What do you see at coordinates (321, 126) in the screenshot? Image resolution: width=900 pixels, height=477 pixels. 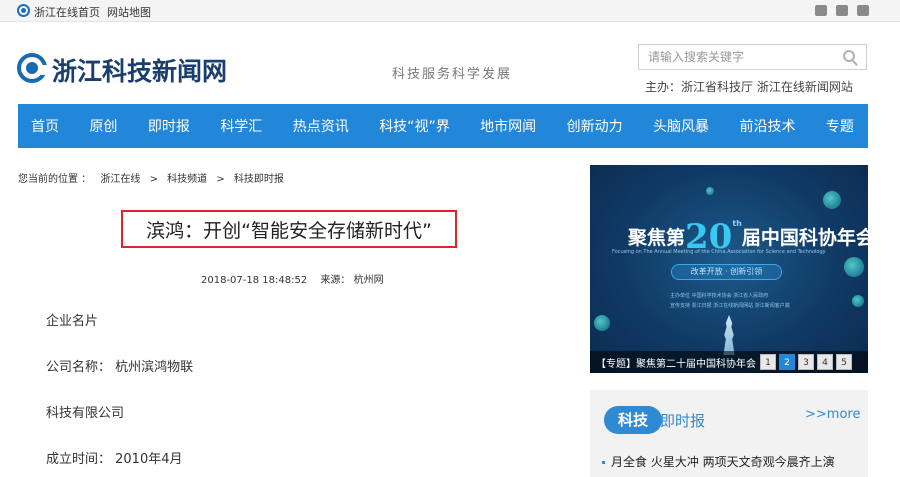 I see `nav-item-hot-news: 热点资讯` at bounding box center [321, 126].